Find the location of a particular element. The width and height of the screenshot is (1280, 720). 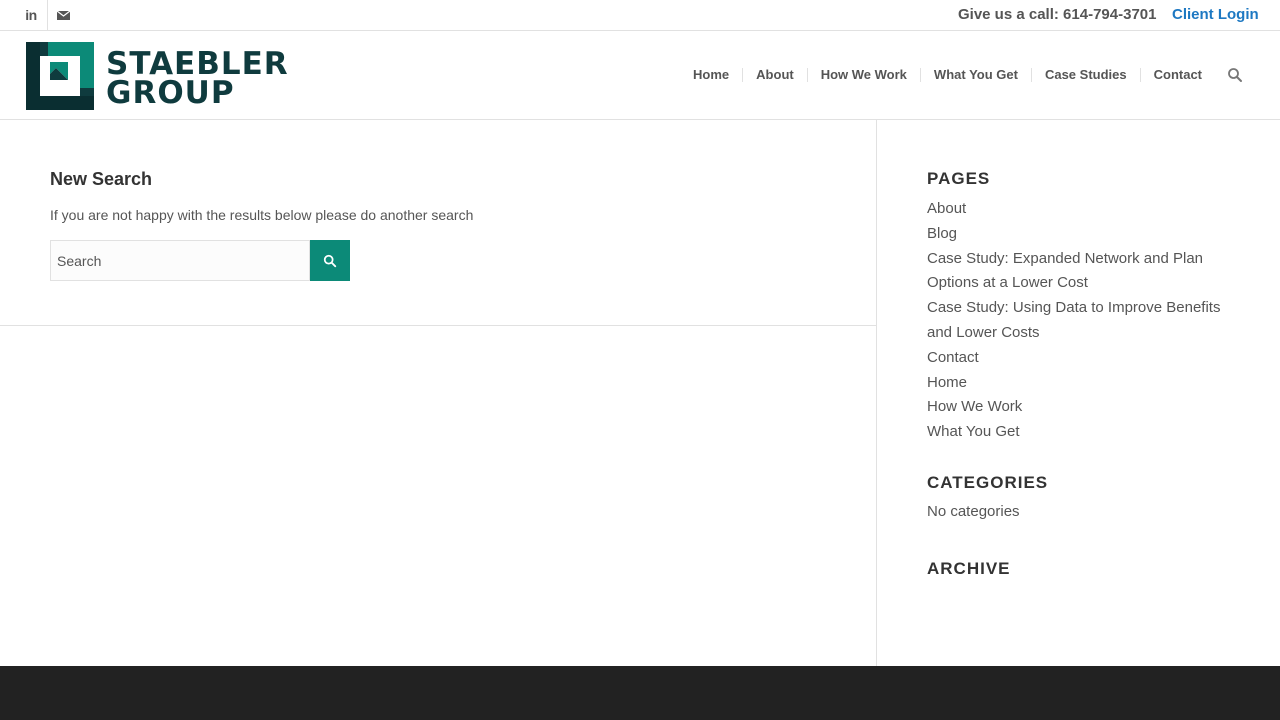

site-logo: STAEBLER GROUP is located at coordinates (171, 76).